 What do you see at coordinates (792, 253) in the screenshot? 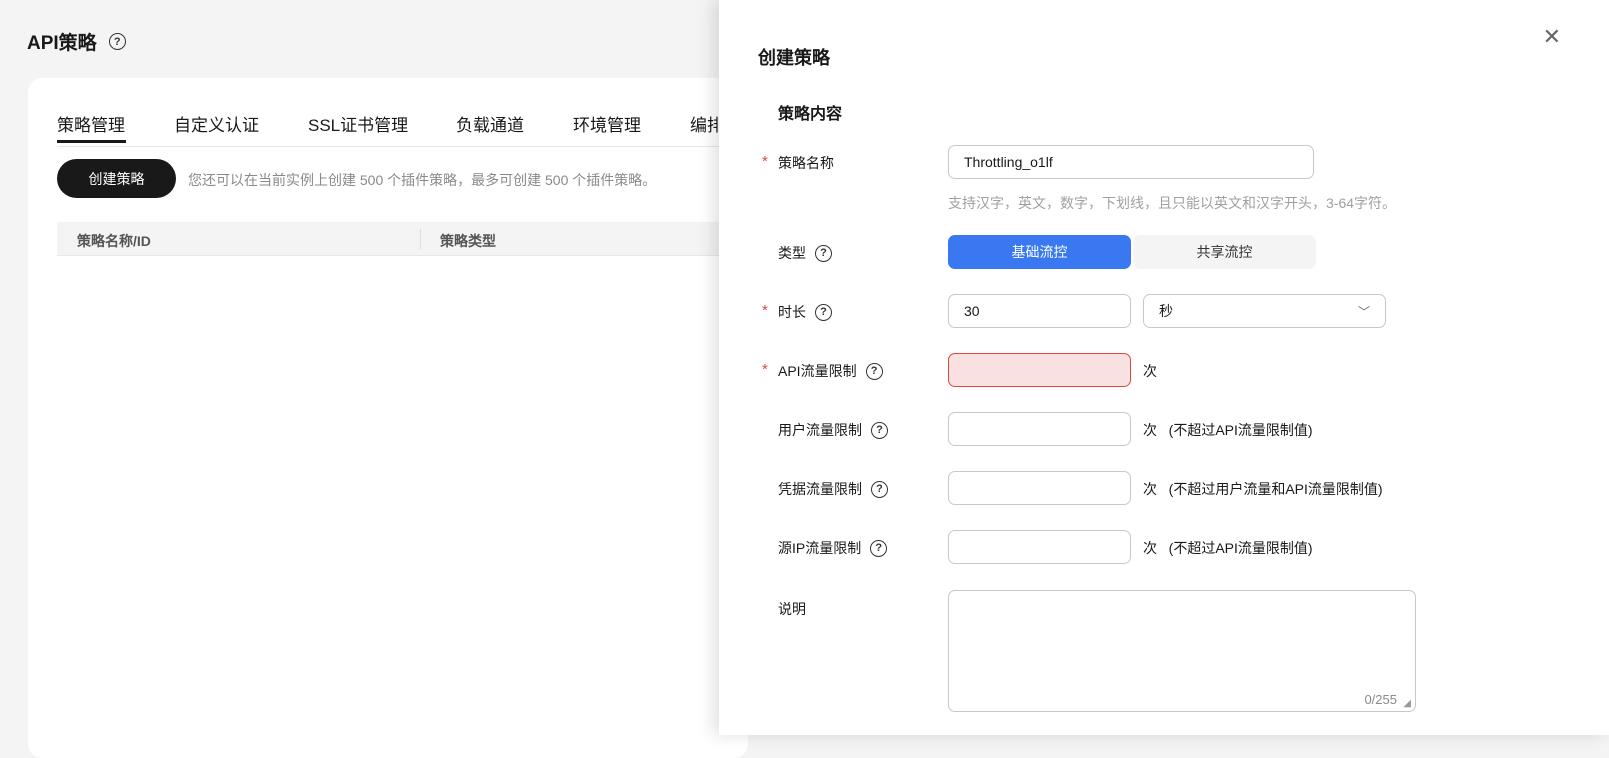
I see `type-label-text: 类型` at bounding box center [792, 253].